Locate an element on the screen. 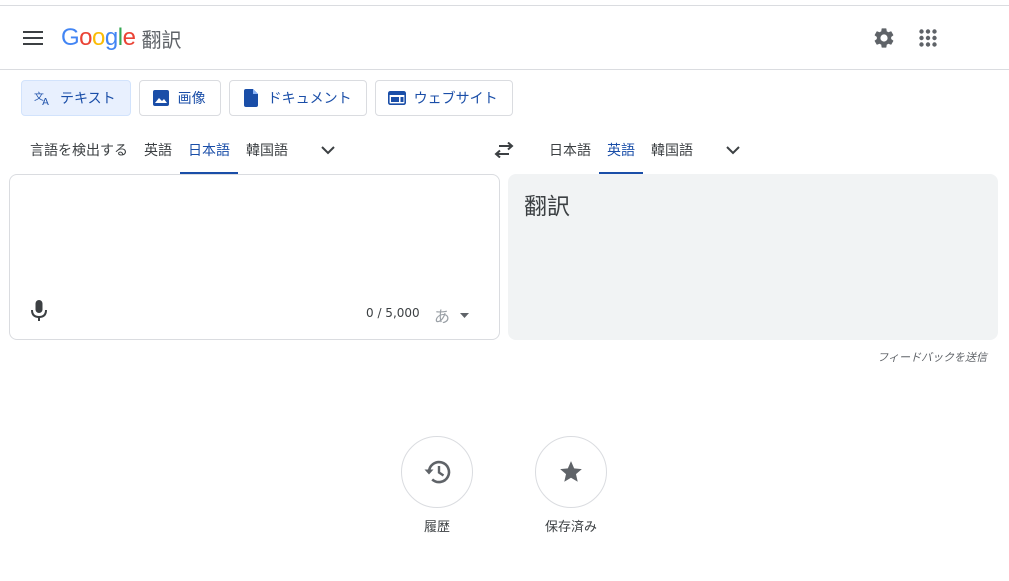 The height and width of the screenshot is (581, 1009). google-logo-text: Google is located at coordinates (98, 38).